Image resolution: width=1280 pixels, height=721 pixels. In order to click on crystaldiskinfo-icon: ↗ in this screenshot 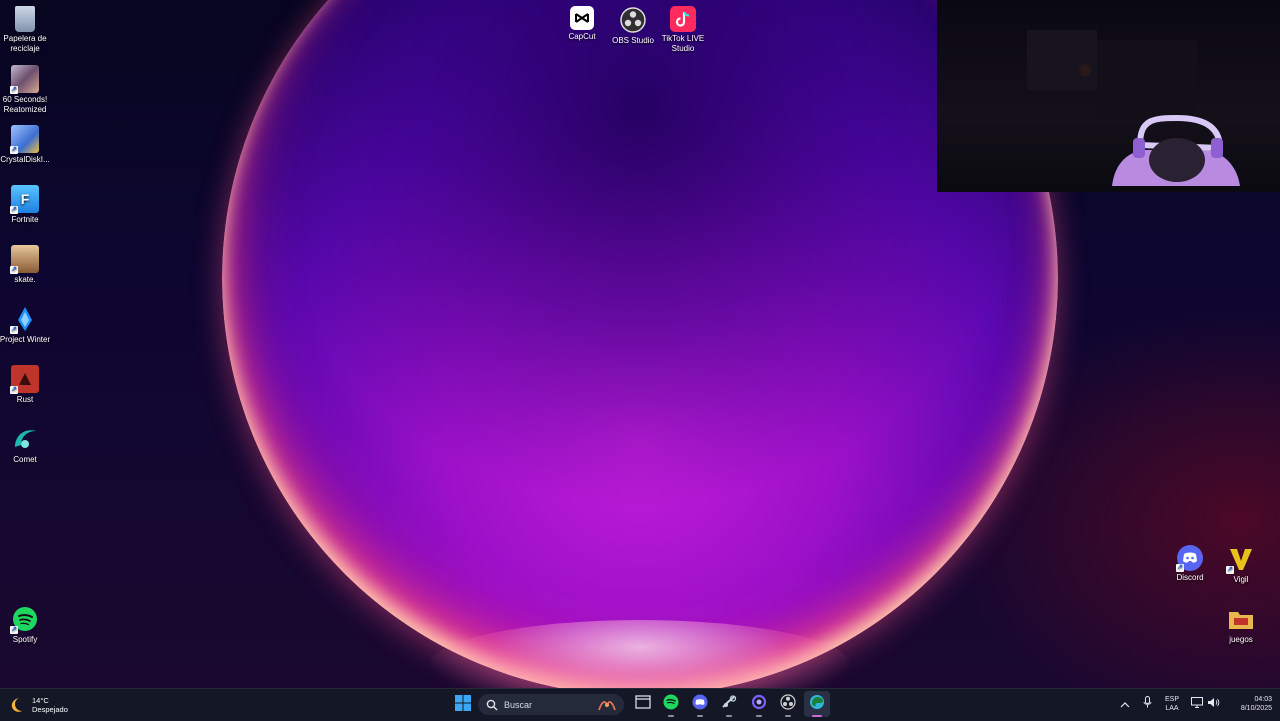, I will do `click(24, 139)`.